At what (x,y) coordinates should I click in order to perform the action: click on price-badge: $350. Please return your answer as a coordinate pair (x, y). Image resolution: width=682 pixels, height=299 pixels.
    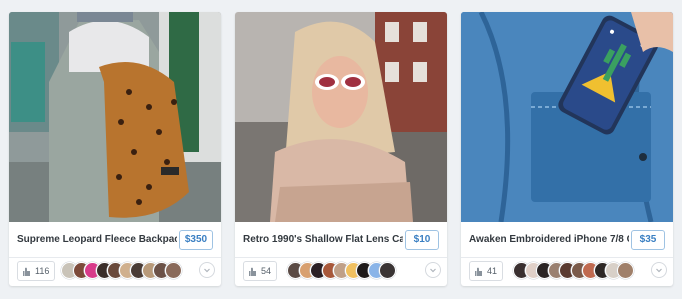
    Looking at the image, I should click on (196, 240).